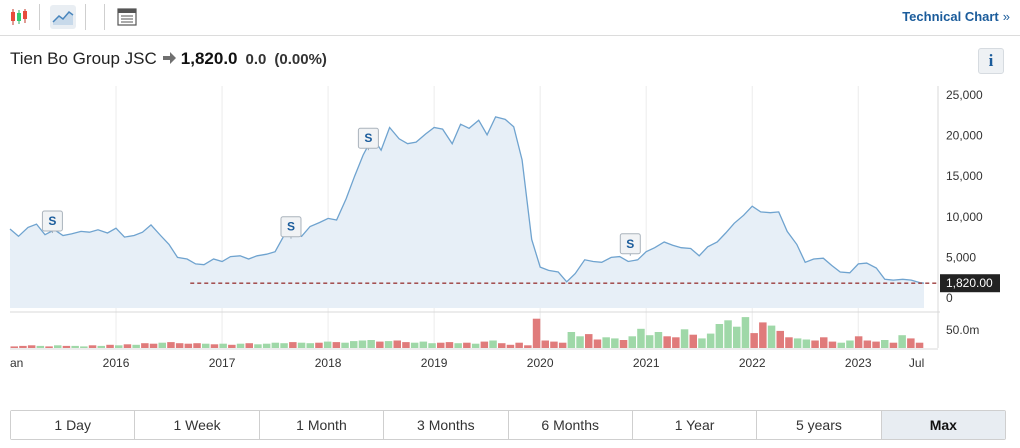  What do you see at coordinates (964, 136) in the screenshot?
I see `y-tick-label: 20,000` at bounding box center [964, 136].